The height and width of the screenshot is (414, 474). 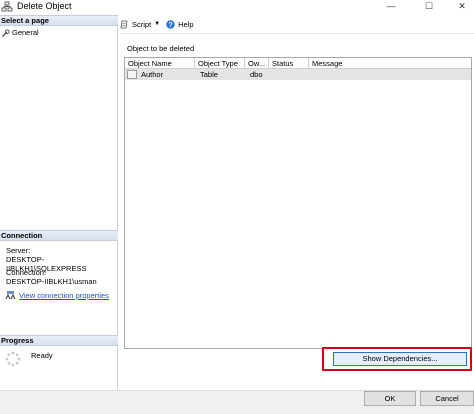 I want to click on connection-properties-icon, so click(x=10, y=295).